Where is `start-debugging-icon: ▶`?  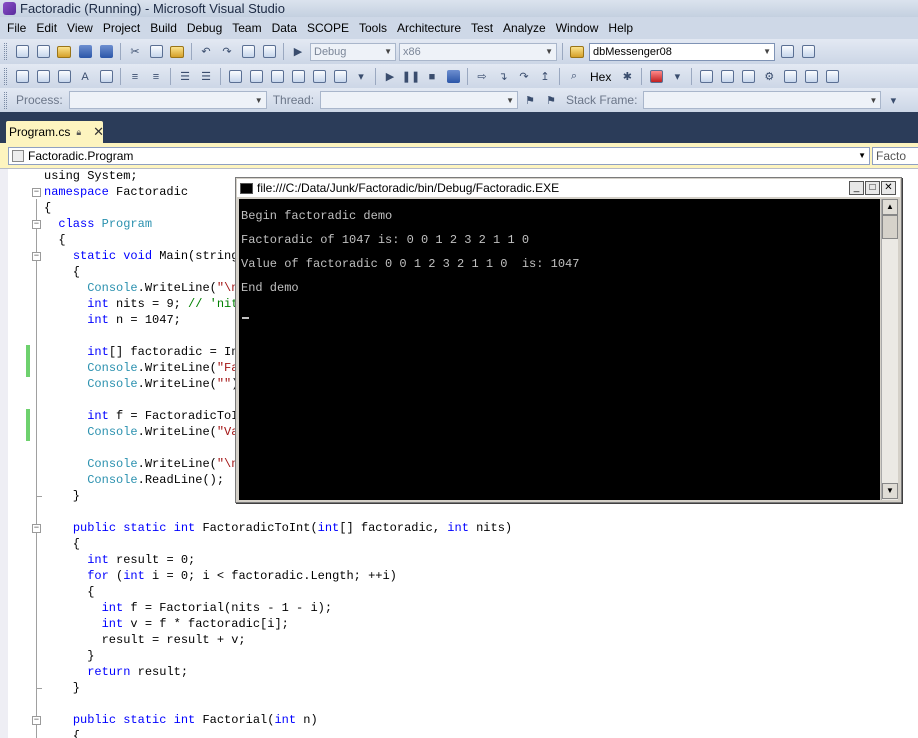 start-debugging-icon: ▶ is located at coordinates (298, 52).